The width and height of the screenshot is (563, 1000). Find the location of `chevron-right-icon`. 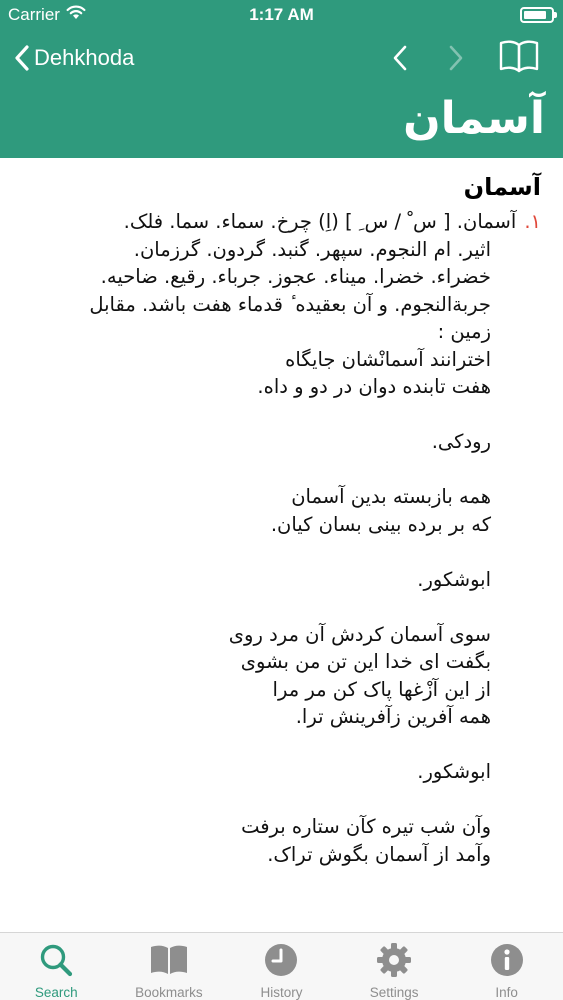

chevron-right-icon is located at coordinates (456, 58).